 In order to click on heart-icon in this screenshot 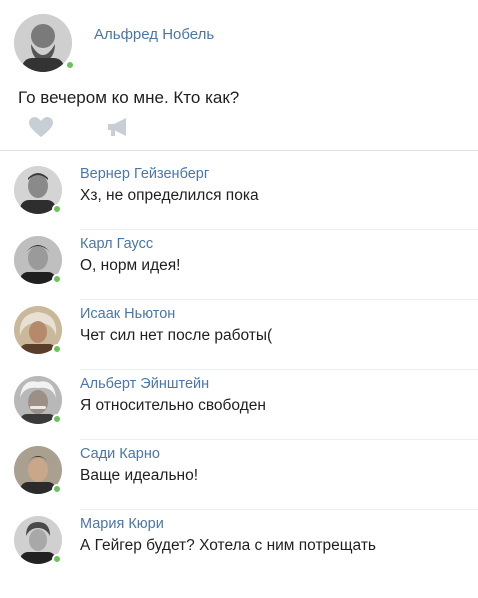, I will do `click(41, 127)`.